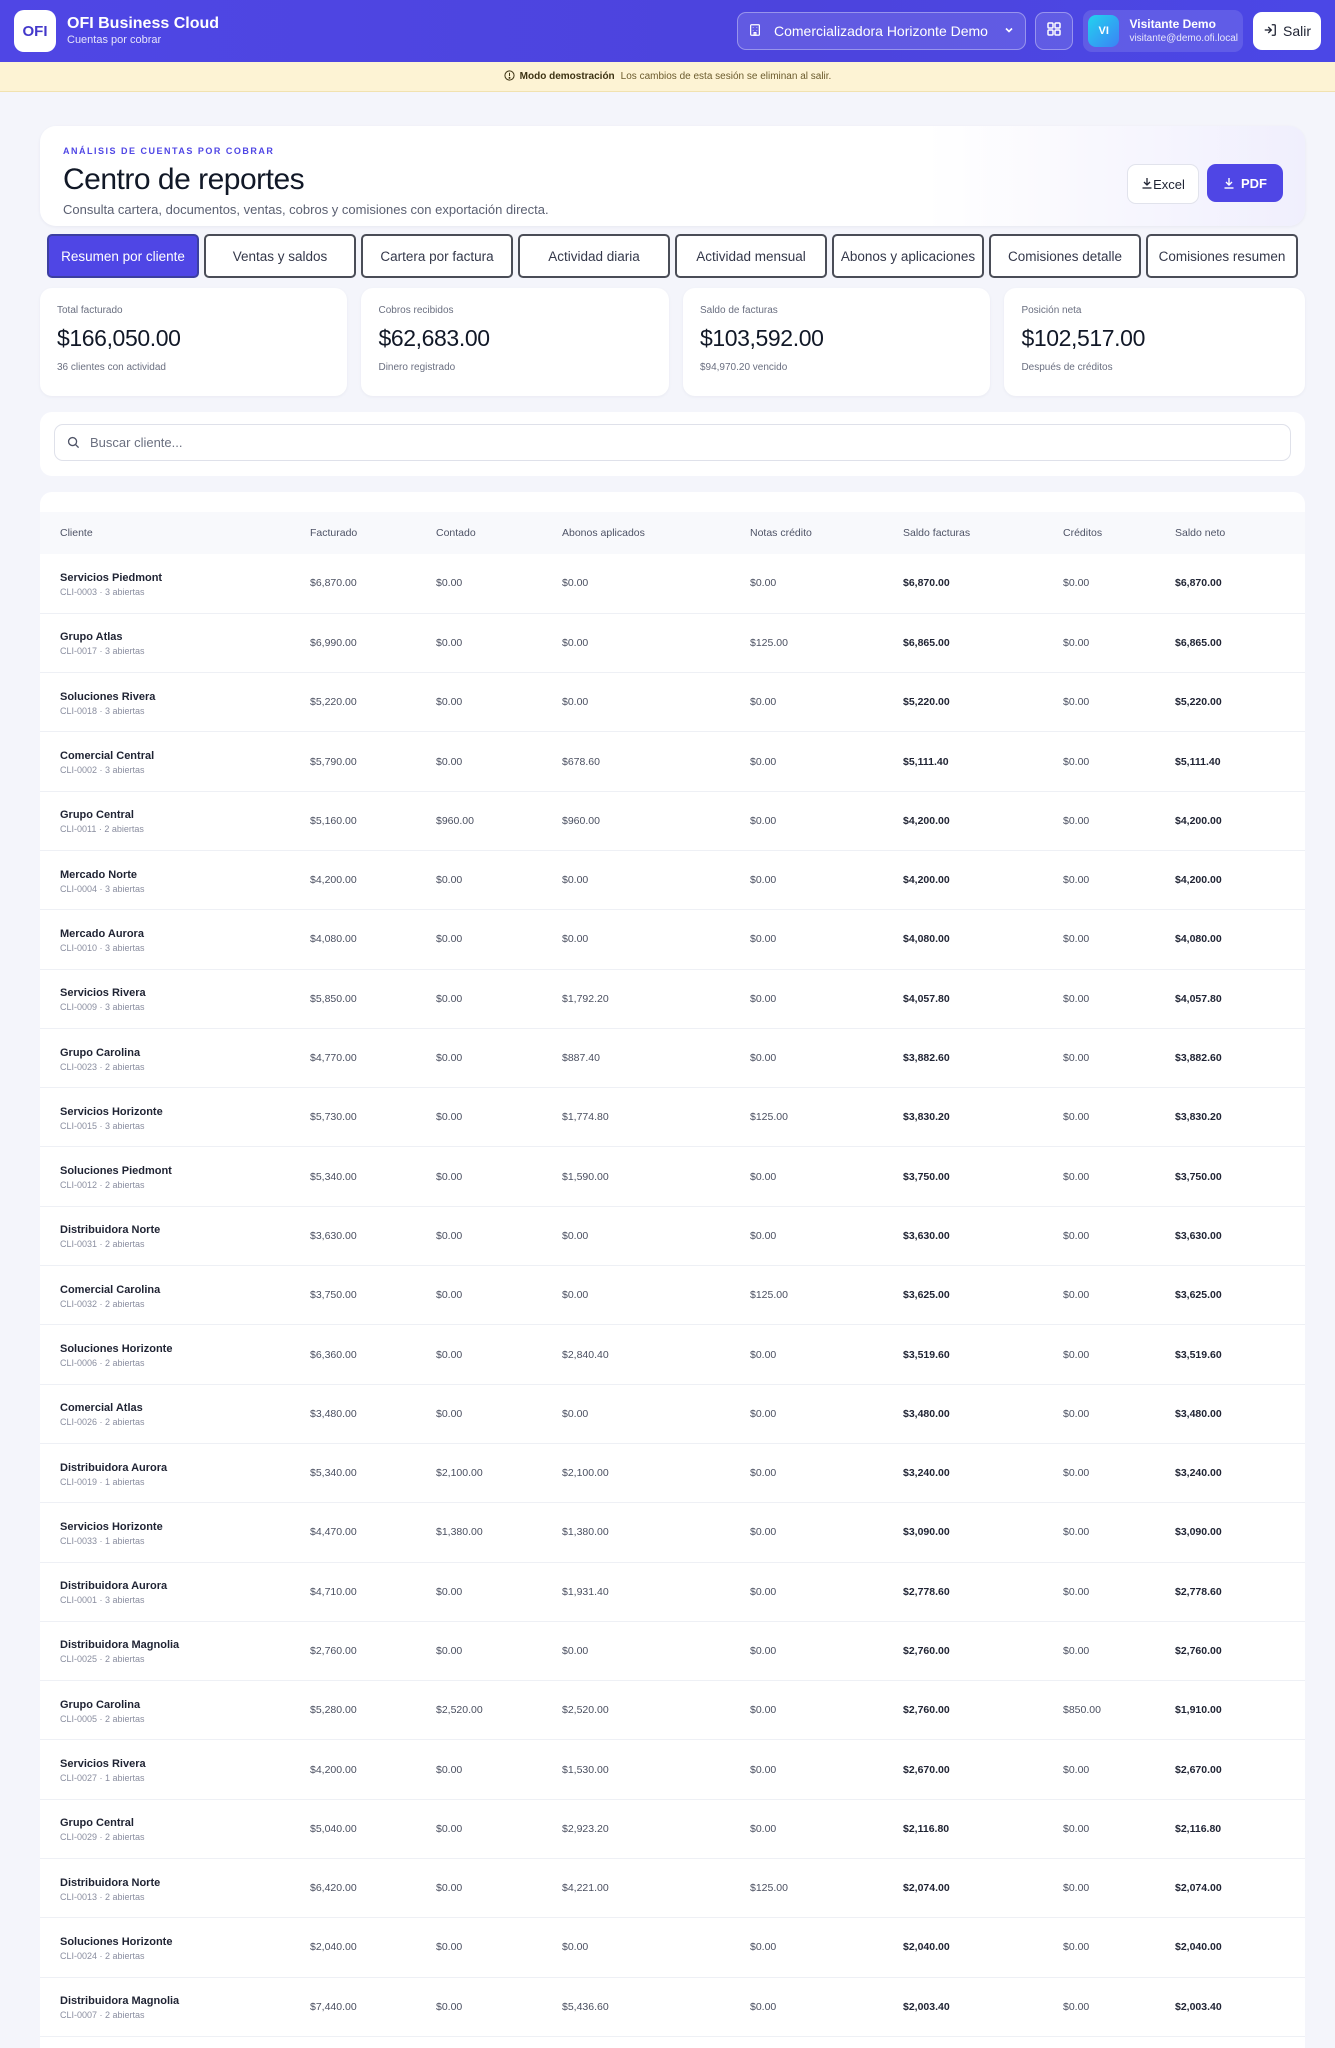 The height and width of the screenshot is (2048, 1335). Describe the element at coordinates (353, 533) in the screenshot. I see `column-header: Facturado` at that location.